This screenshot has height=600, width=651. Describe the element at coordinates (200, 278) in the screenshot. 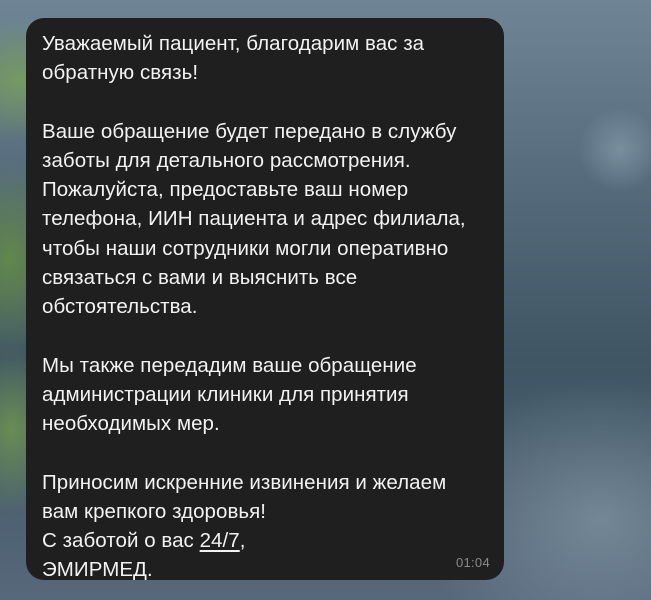

I see `message-line: связаться с вами и выяснить все` at that location.